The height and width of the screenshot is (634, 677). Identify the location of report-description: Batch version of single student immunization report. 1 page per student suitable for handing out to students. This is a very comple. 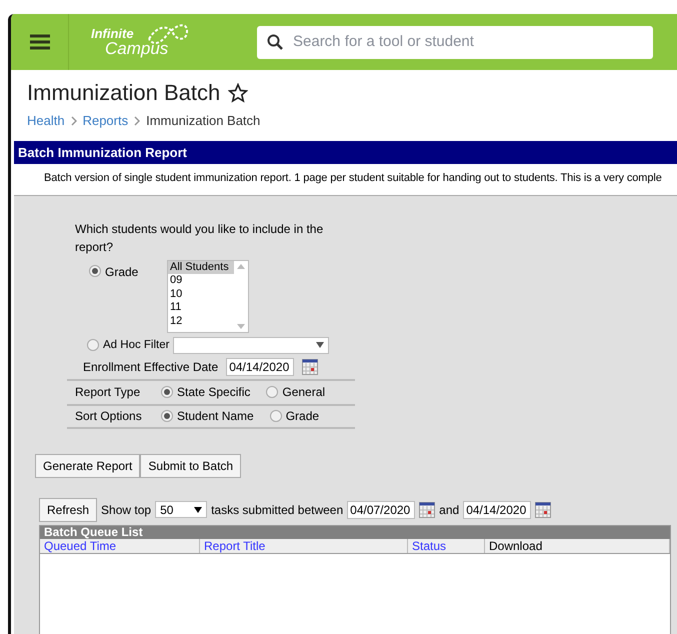
(353, 178).